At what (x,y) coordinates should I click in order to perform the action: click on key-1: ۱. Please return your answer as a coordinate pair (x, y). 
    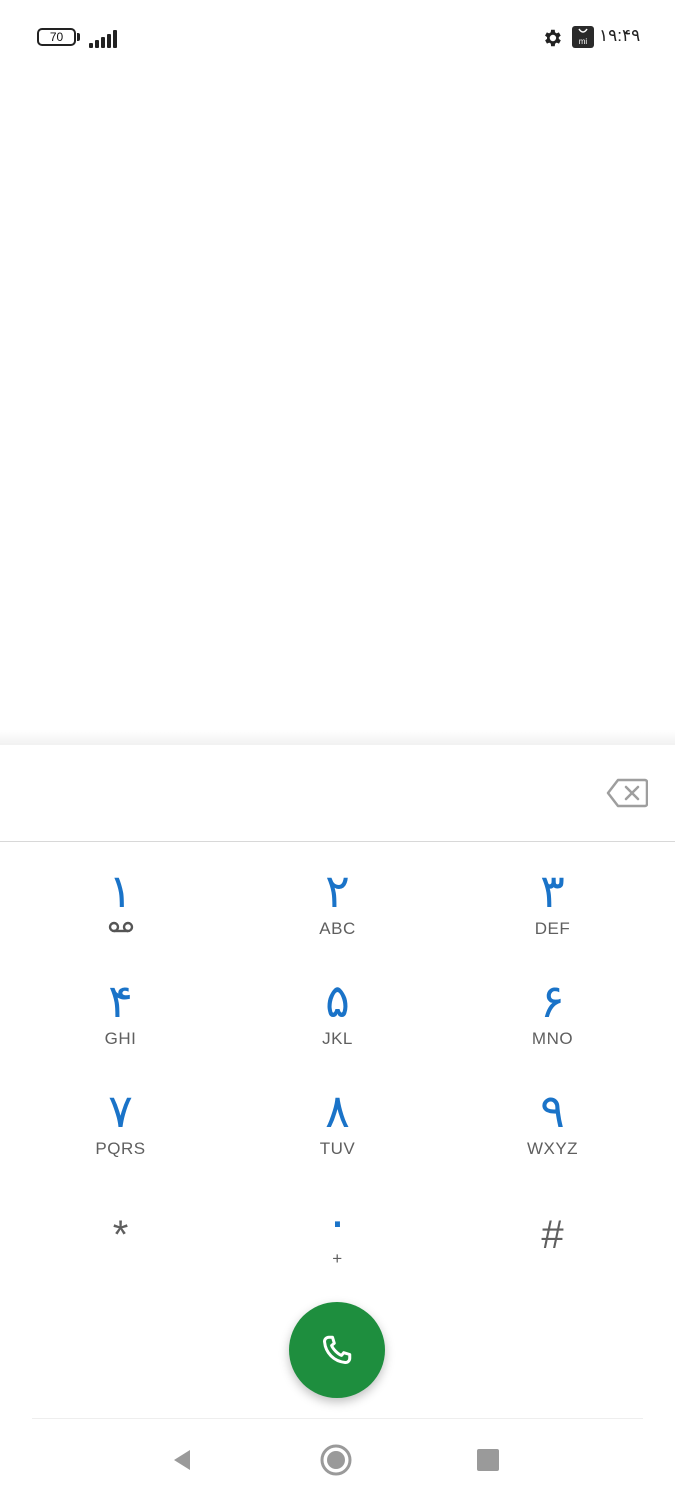
    Looking at the image, I should click on (120, 908).